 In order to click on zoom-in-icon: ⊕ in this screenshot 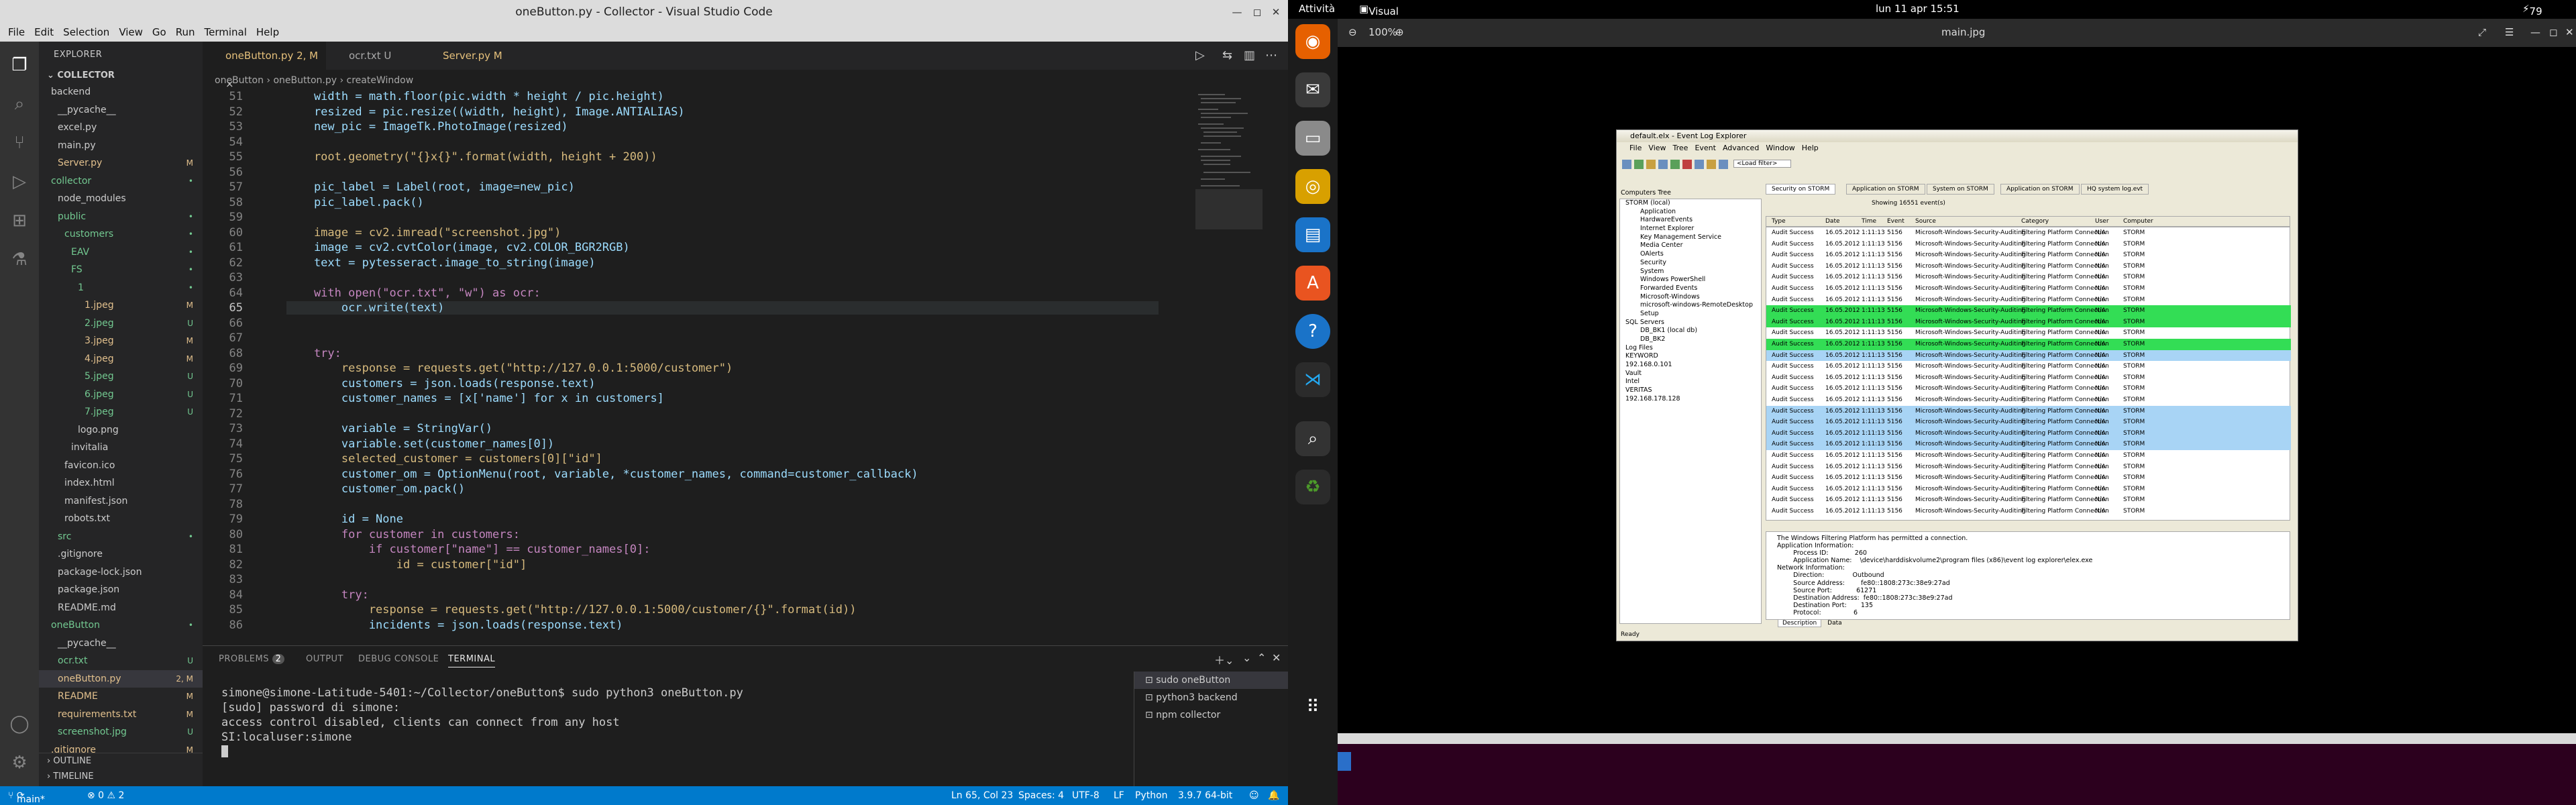, I will do `click(1399, 32)`.